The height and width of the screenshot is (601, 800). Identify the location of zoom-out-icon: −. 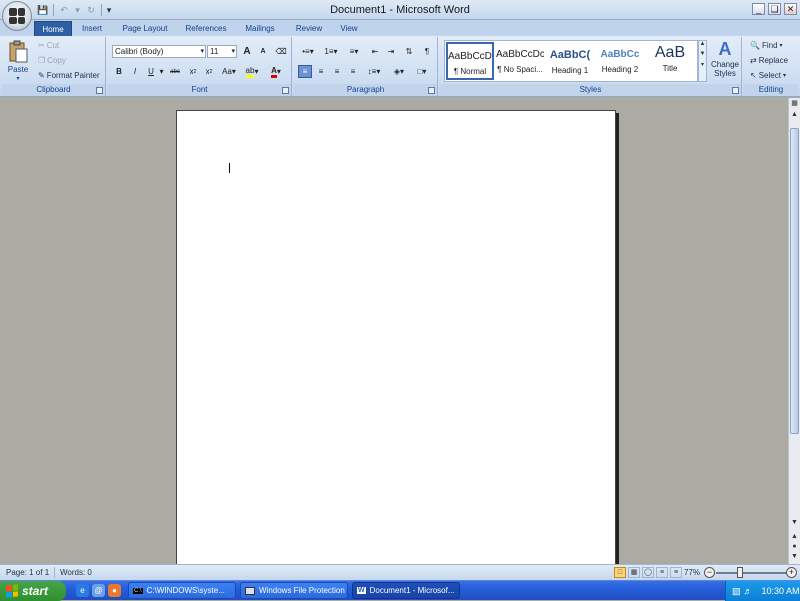
(709, 572).